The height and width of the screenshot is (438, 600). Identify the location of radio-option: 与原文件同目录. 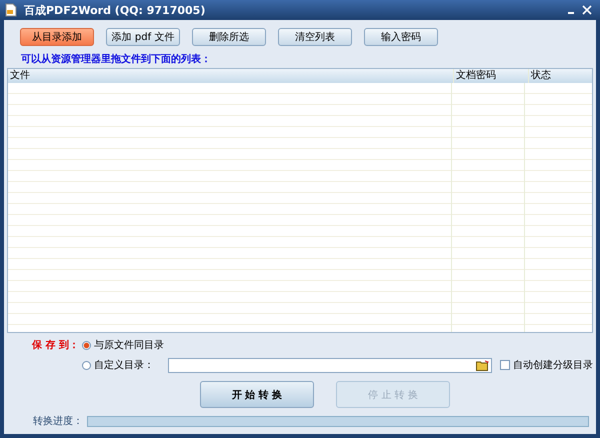
(123, 345).